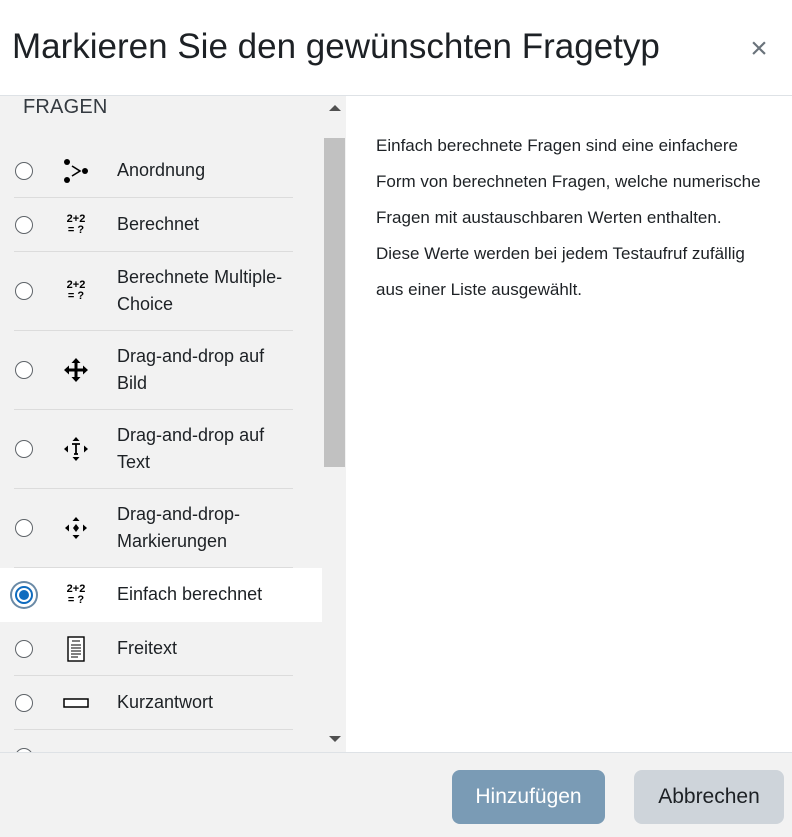  Describe the element at coordinates (200, 290) in the screenshot. I see `list-item-label: Berechnete Multiple-Choice` at that location.